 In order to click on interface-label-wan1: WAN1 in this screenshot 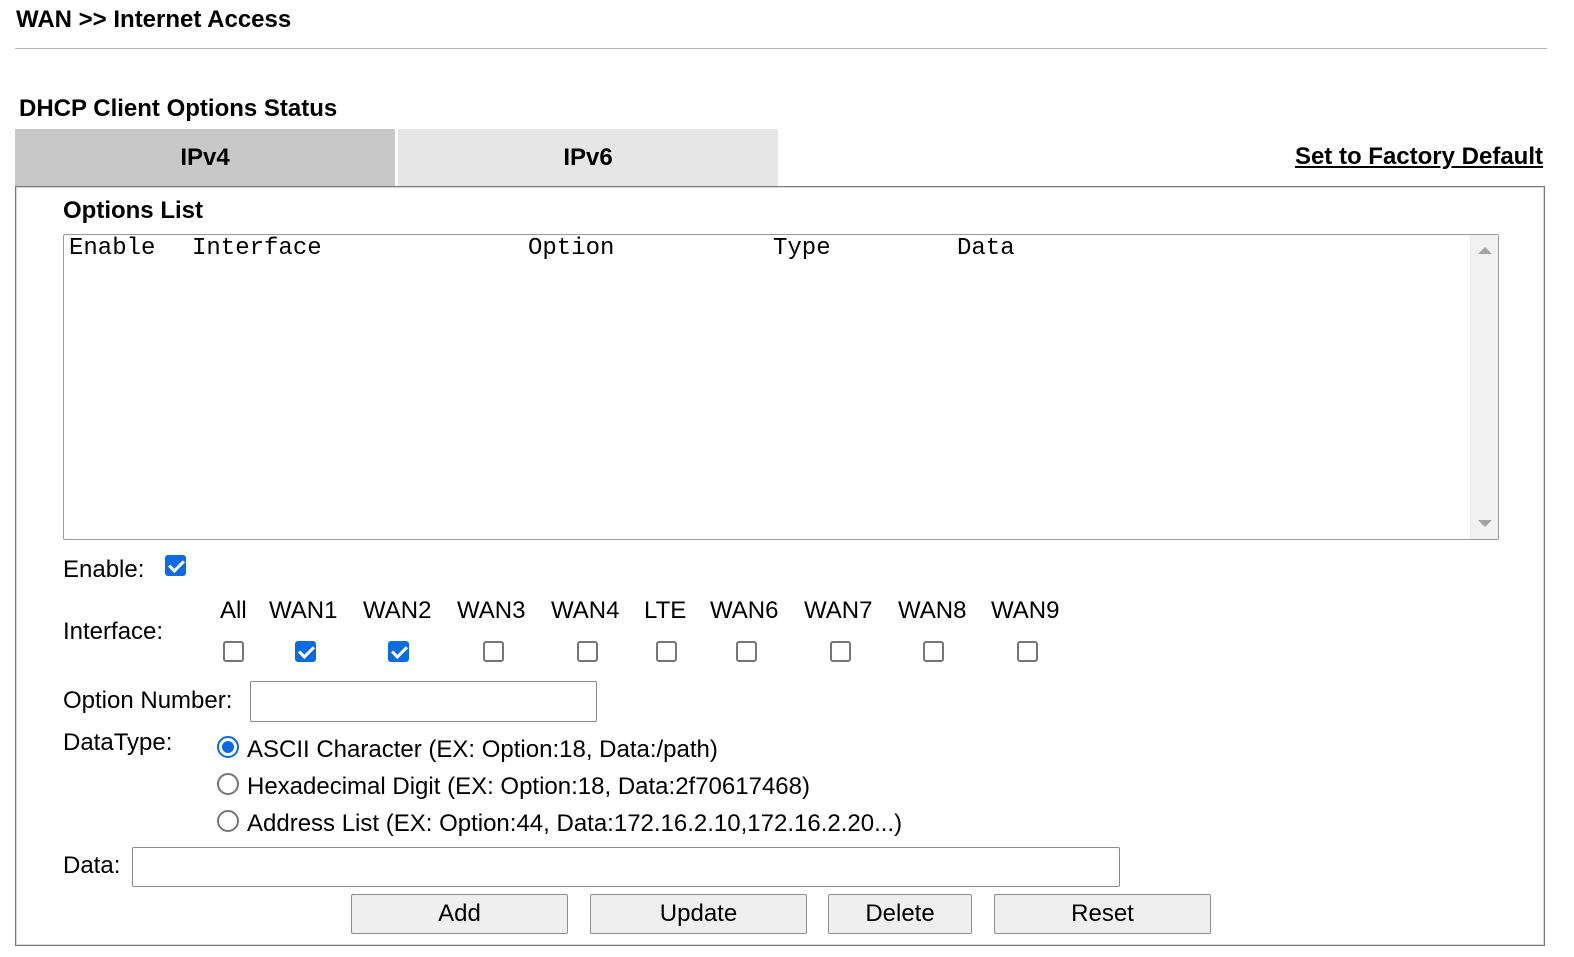, I will do `click(303, 610)`.